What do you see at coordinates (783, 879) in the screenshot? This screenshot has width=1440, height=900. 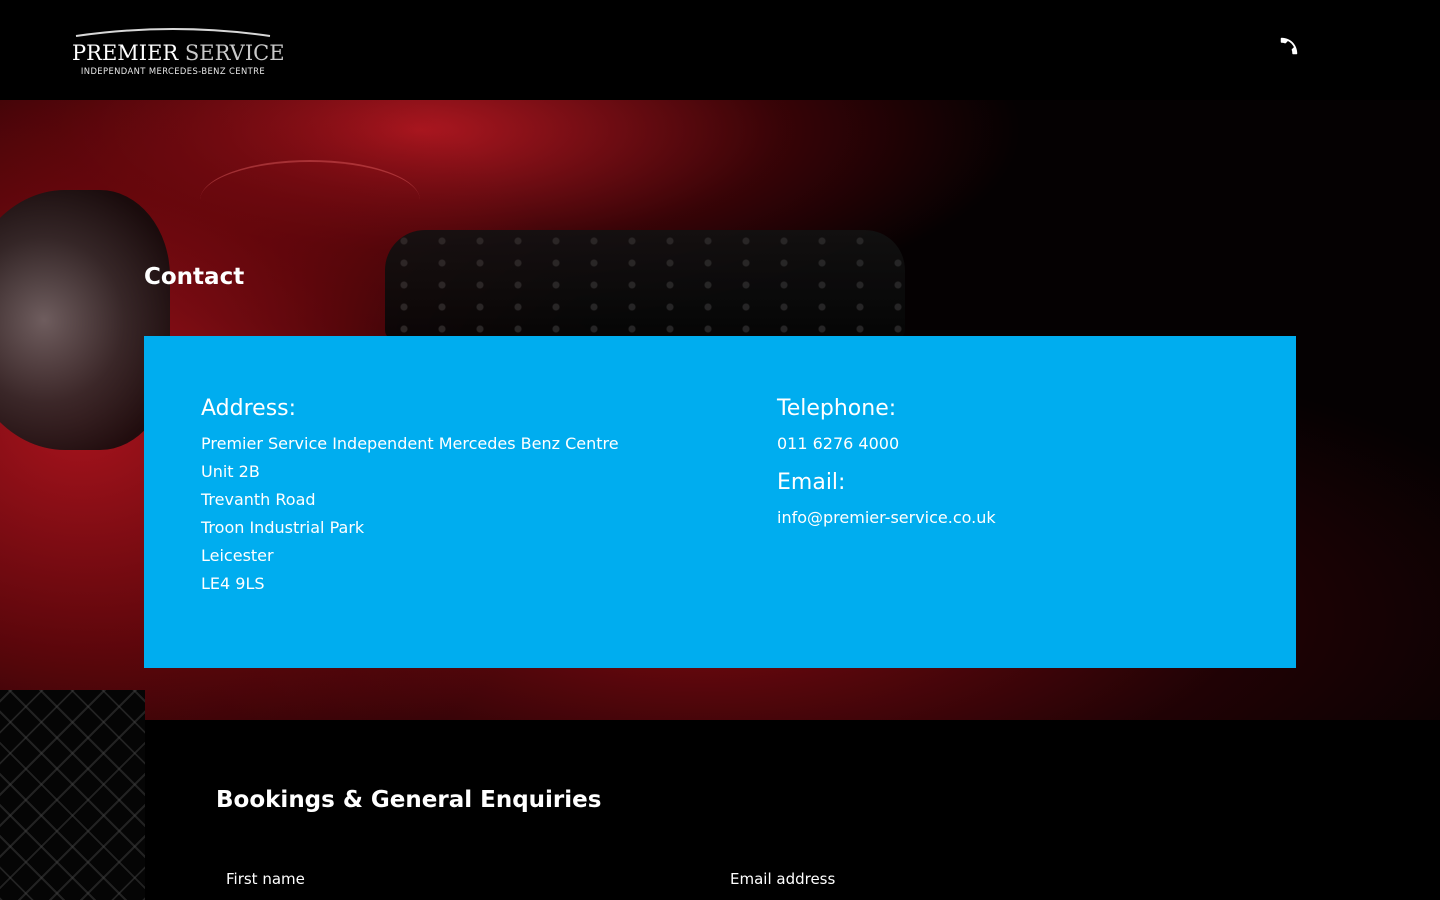 I see `email-address-label: Email address` at bounding box center [783, 879].